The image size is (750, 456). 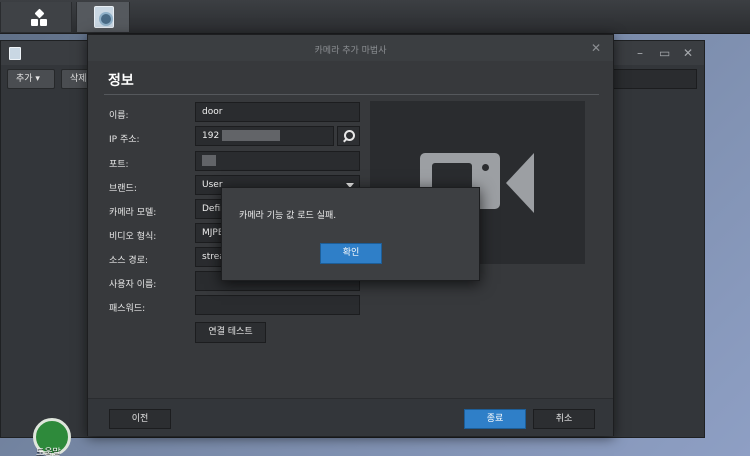 What do you see at coordinates (564, 419) in the screenshot?
I see `cancel-button: 취소` at bounding box center [564, 419].